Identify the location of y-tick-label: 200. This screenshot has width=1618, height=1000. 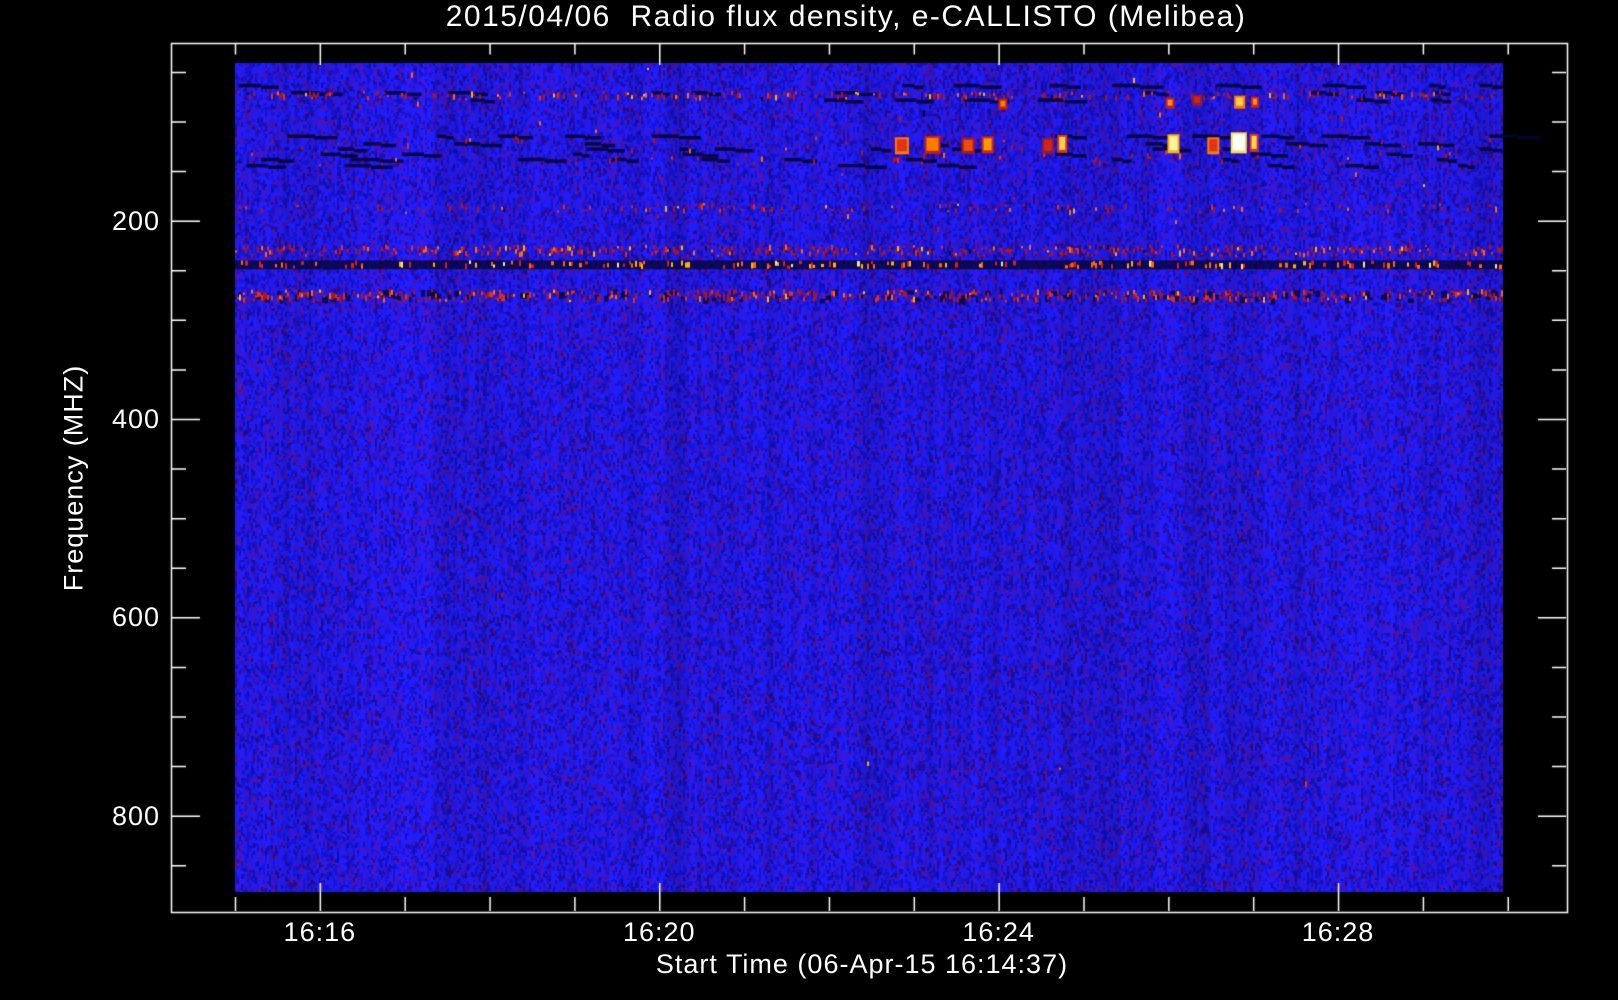
(135, 220).